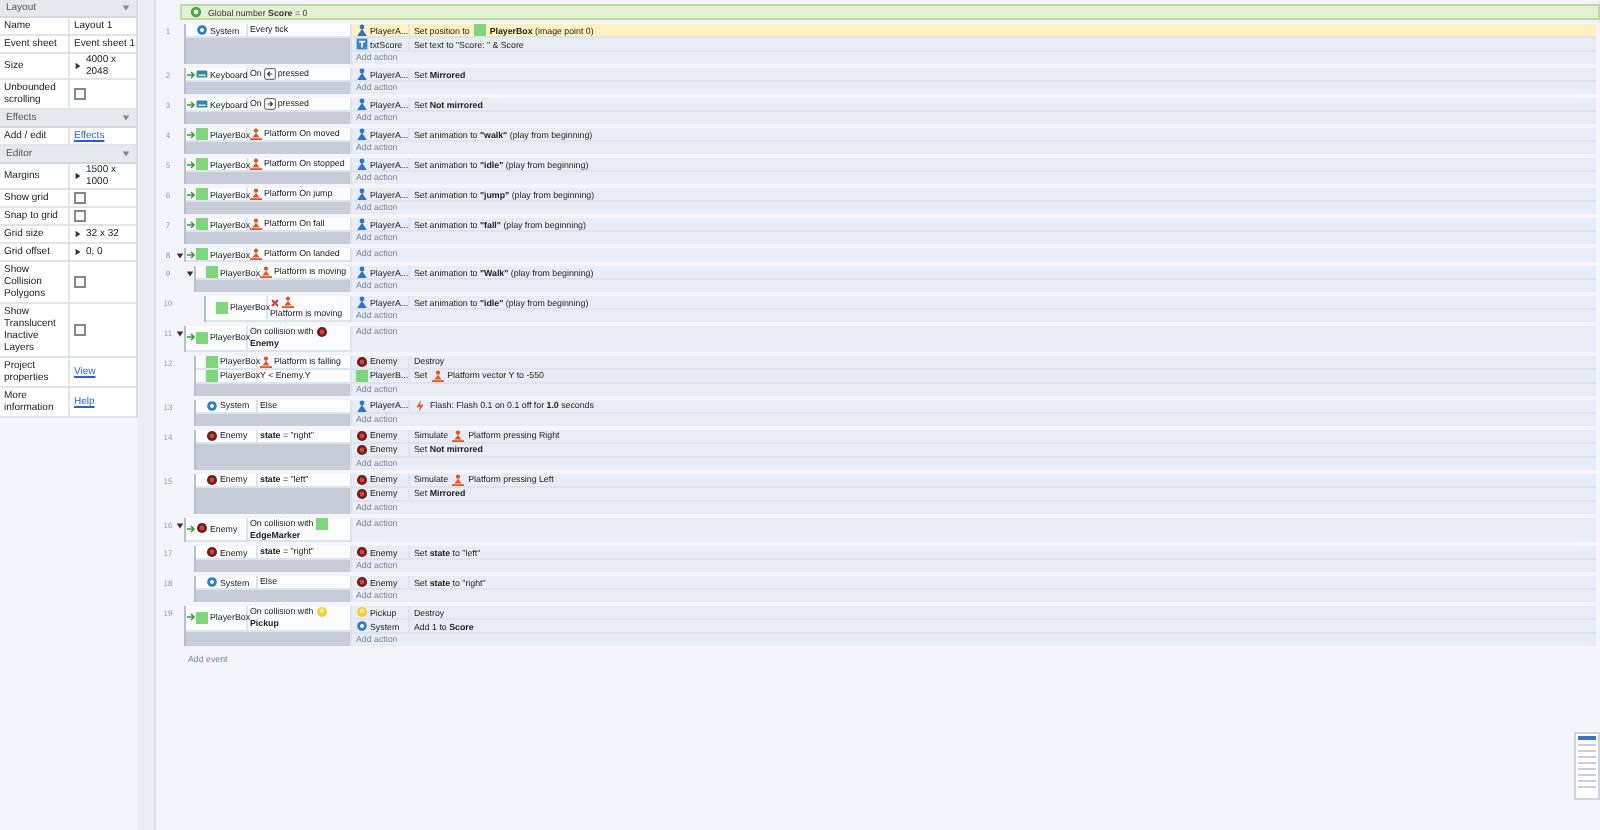  Describe the element at coordinates (420, 405) in the screenshot. I see `lightning-icon` at that location.